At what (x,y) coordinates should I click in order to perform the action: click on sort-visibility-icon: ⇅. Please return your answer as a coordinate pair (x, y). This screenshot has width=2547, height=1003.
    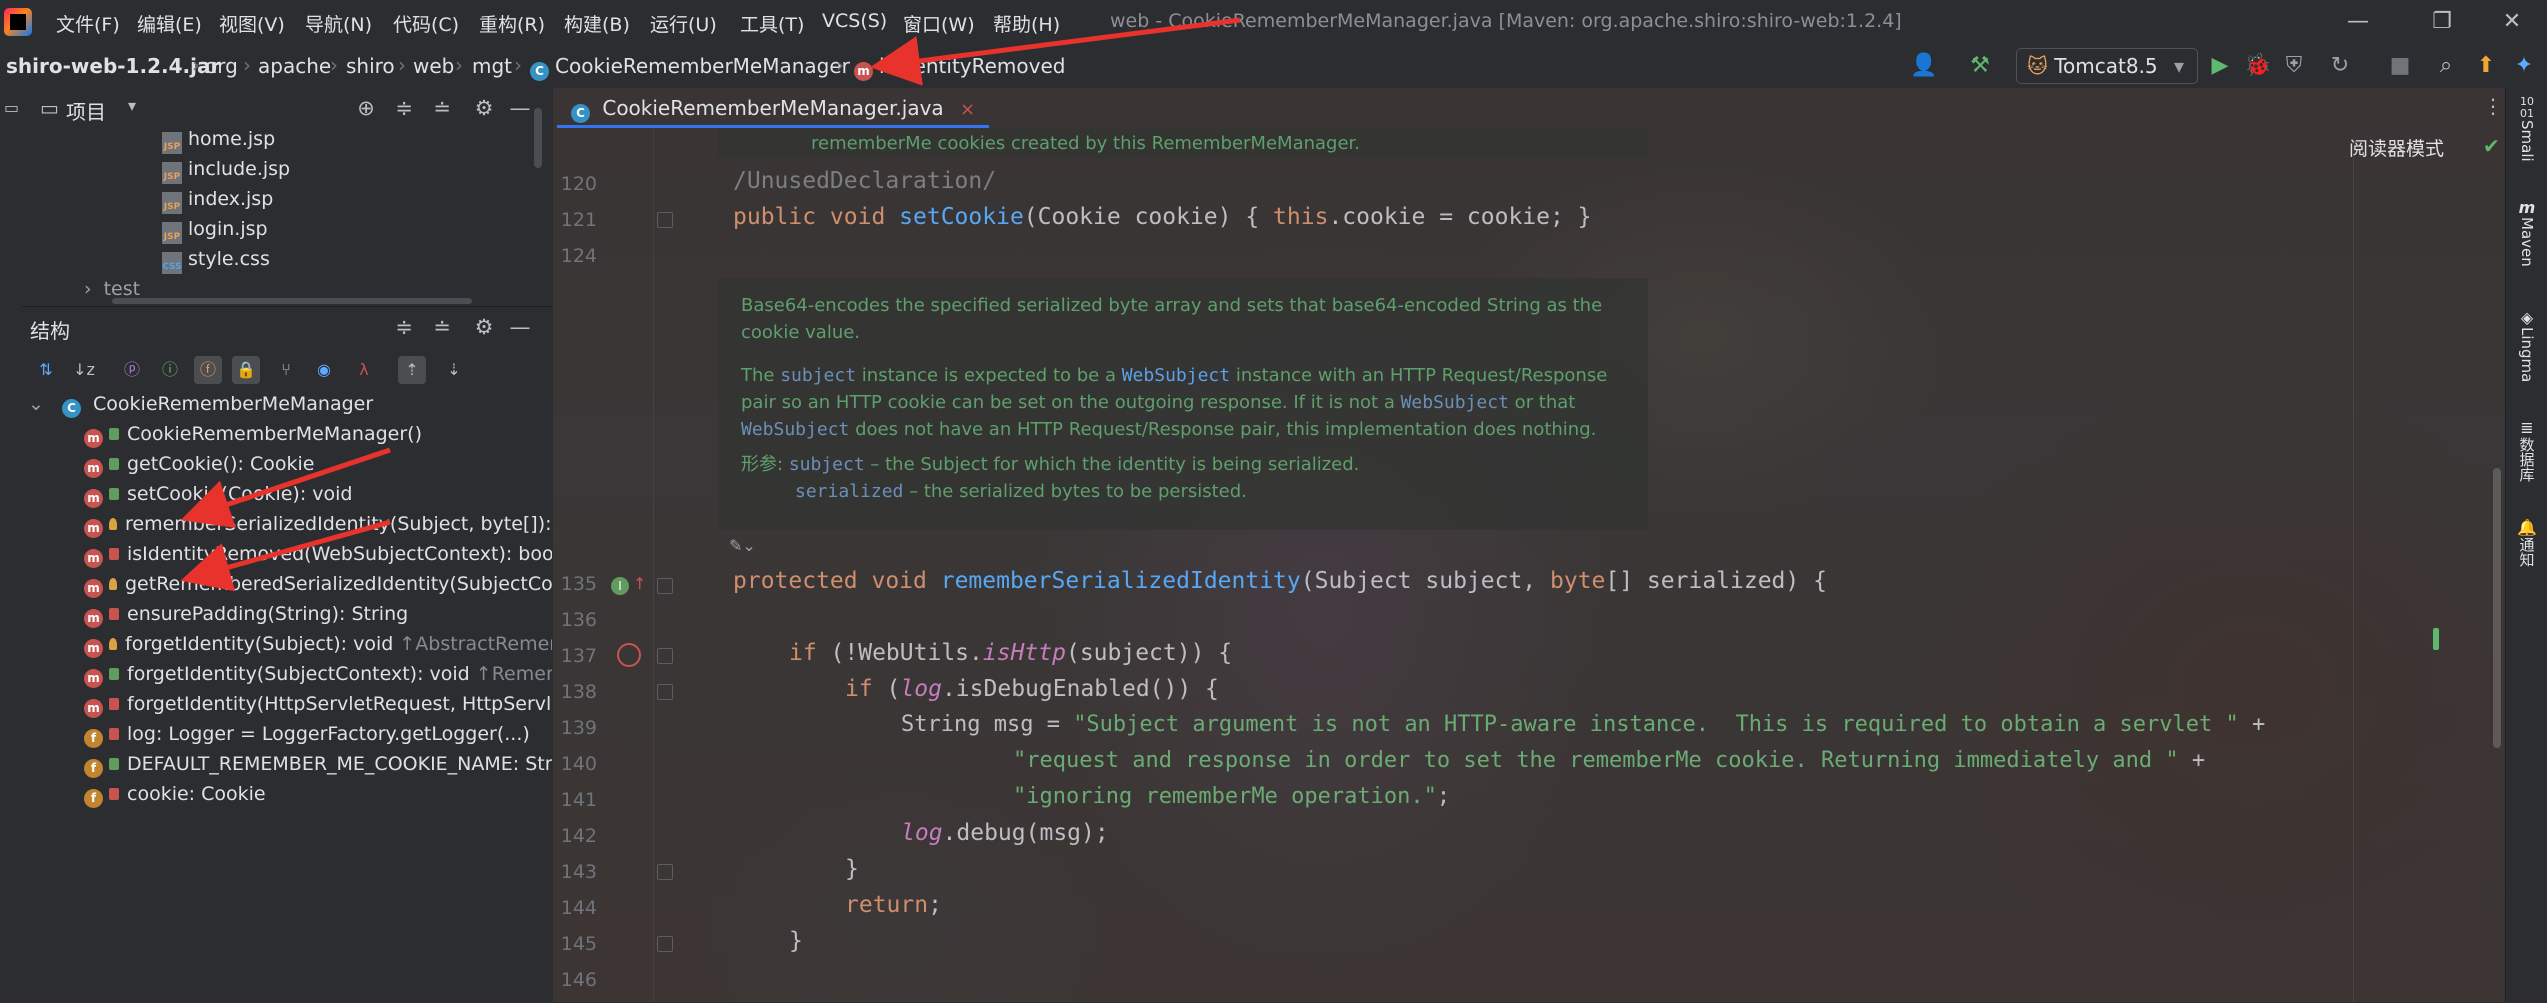
    Looking at the image, I should click on (46, 370).